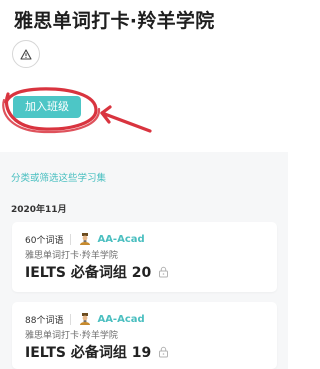 The width and height of the screenshot is (320, 369). Describe the element at coordinates (77, 110) in the screenshot. I see `annotation-marks` at that location.